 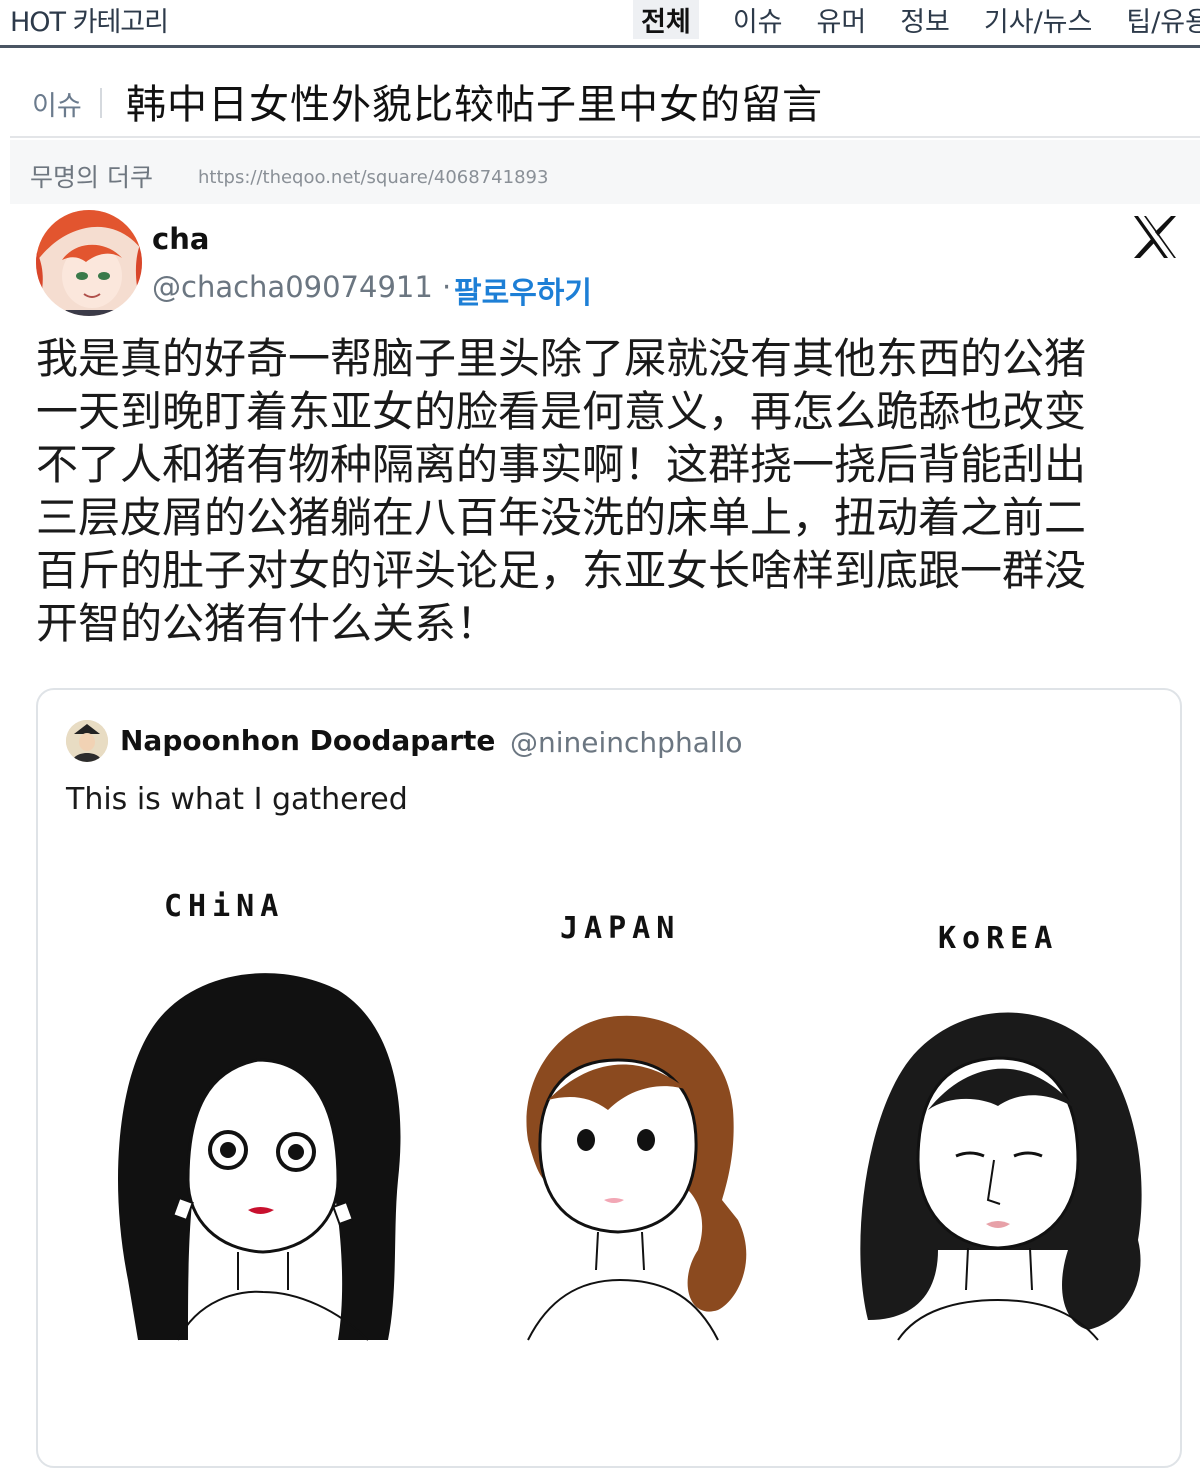 What do you see at coordinates (180, 239) in the screenshot?
I see `tweet-author-name: cha` at bounding box center [180, 239].